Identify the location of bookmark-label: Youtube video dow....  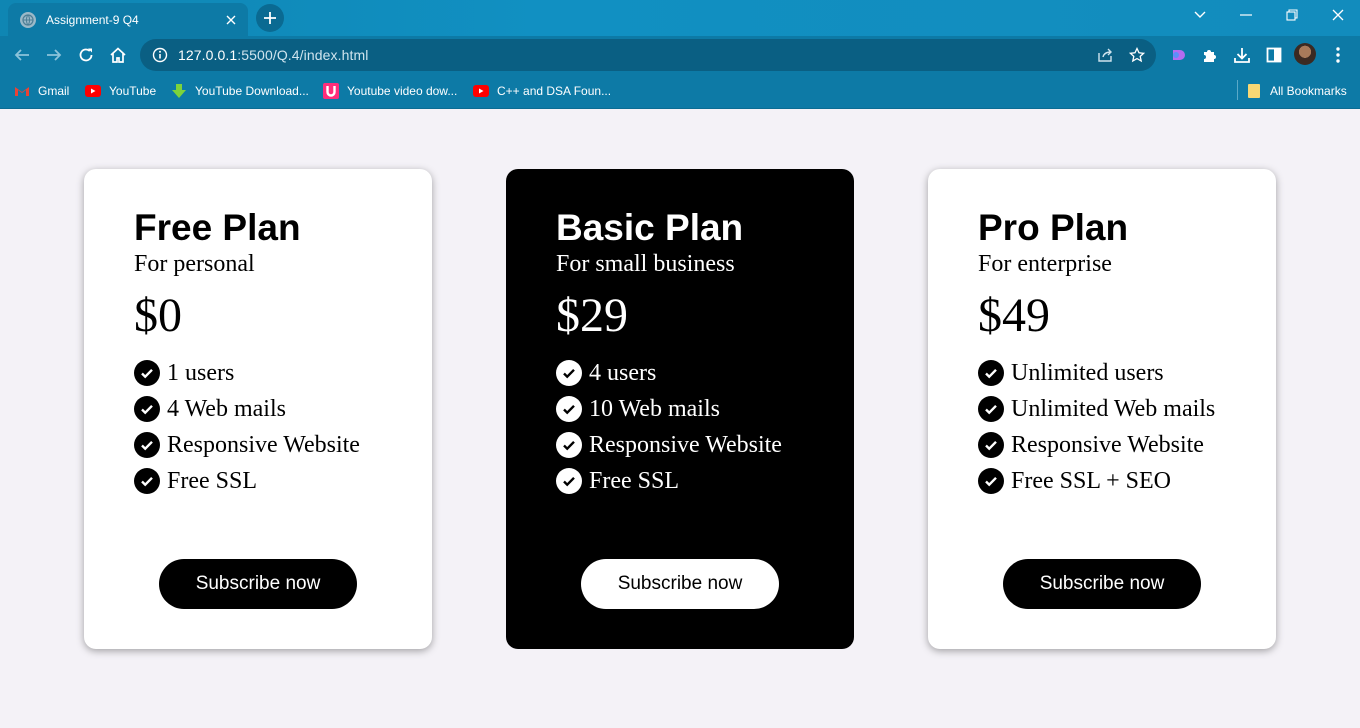
(402, 91).